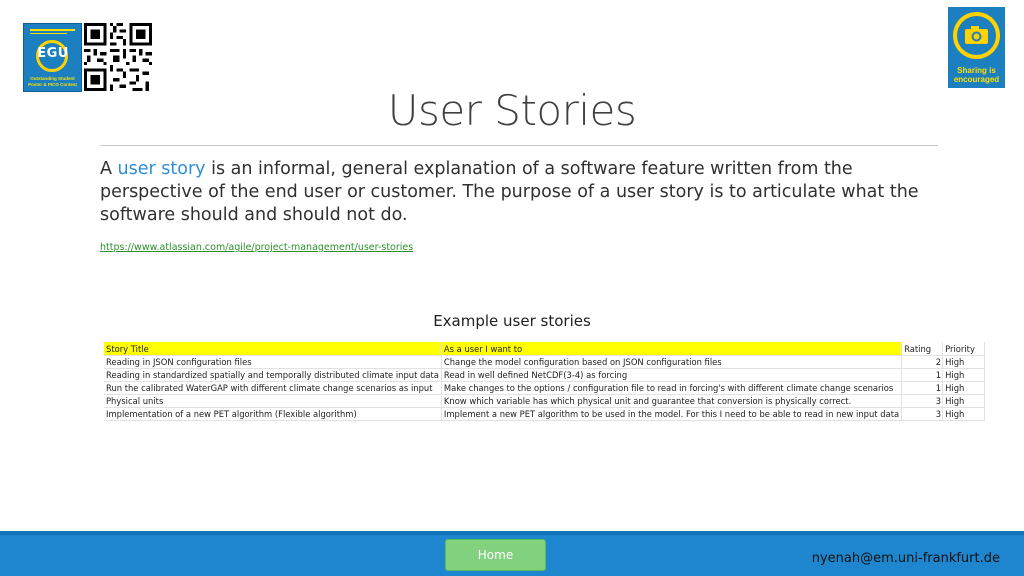 The width and height of the screenshot is (1024, 576). What do you see at coordinates (964, 349) in the screenshot?
I see `header-priority: Priority` at bounding box center [964, 349].